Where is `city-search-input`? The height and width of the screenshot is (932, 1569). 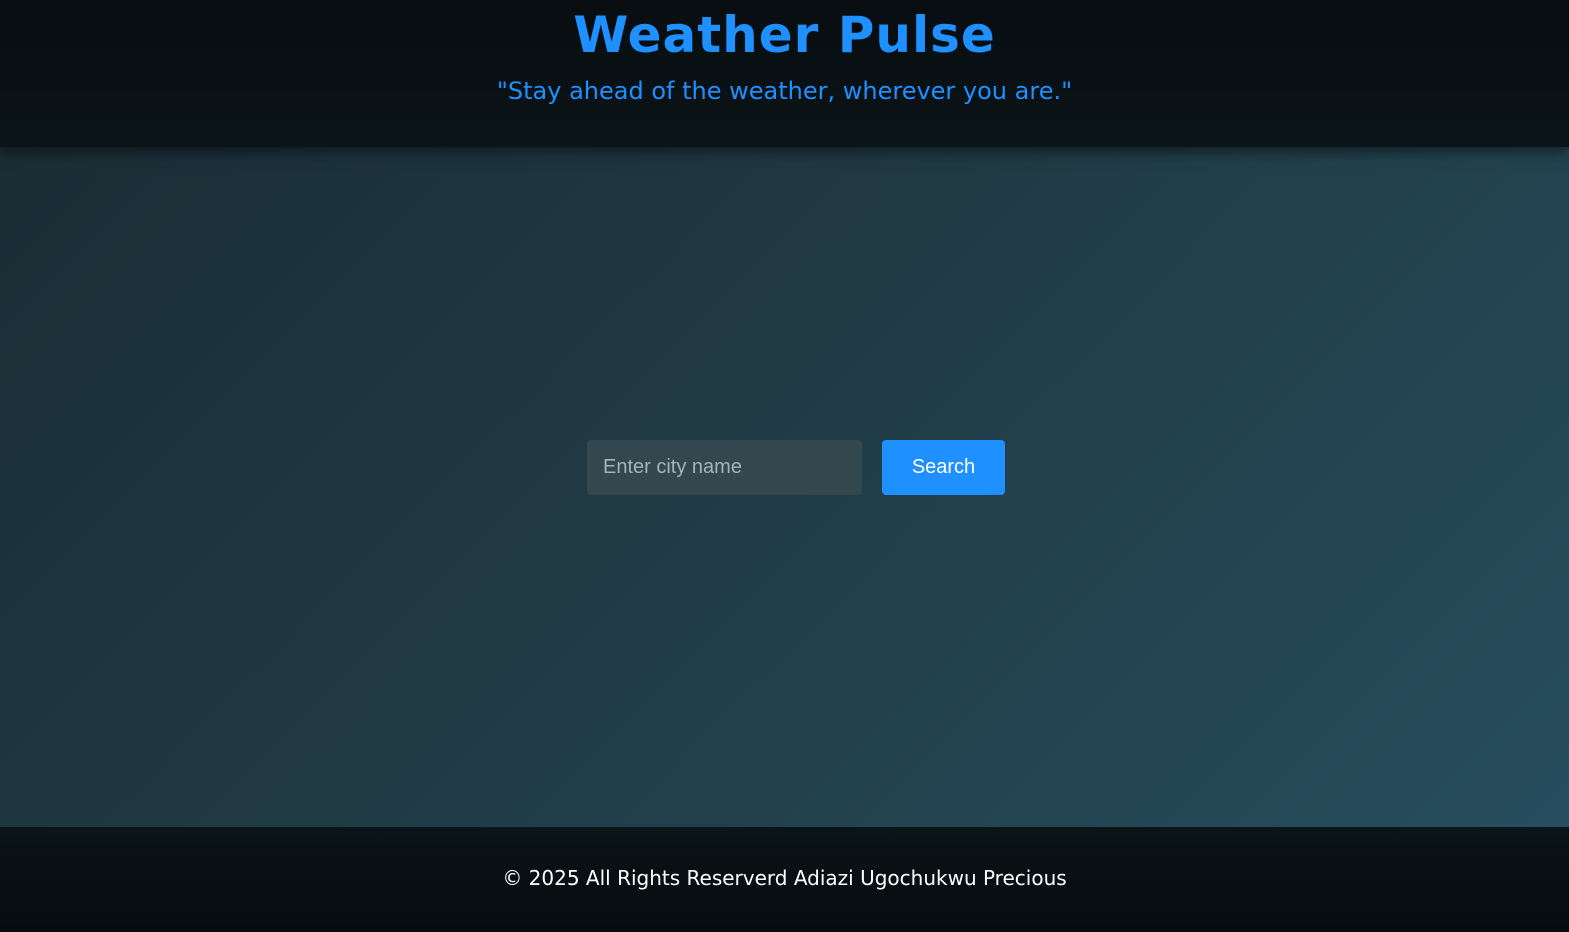
city-search-input is located at coordinates (724, 467).